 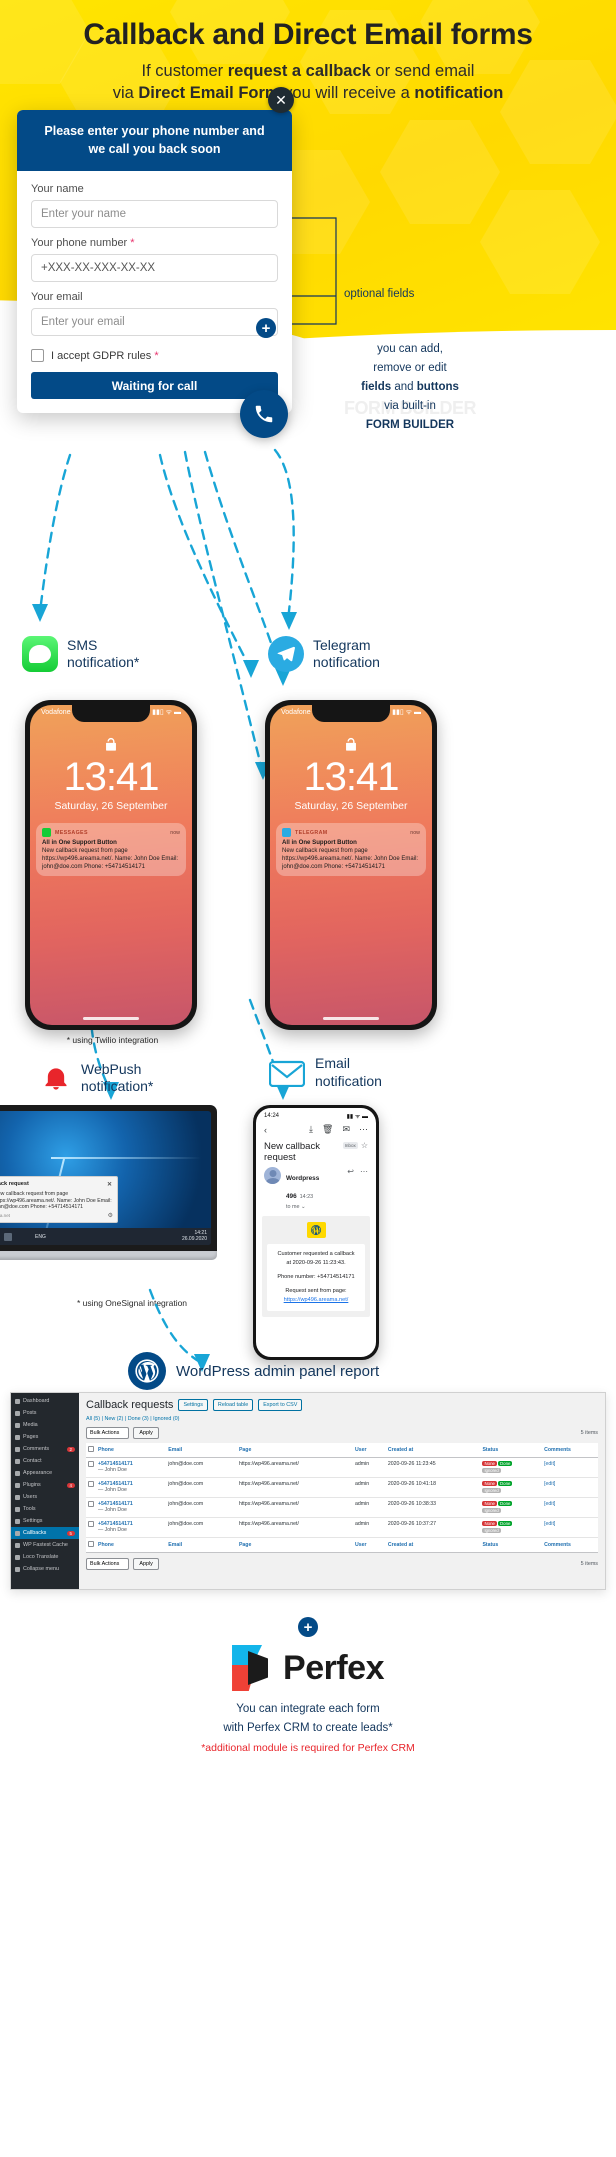 I want to click on back-icon: ‹, so click(x=265, y=1130).